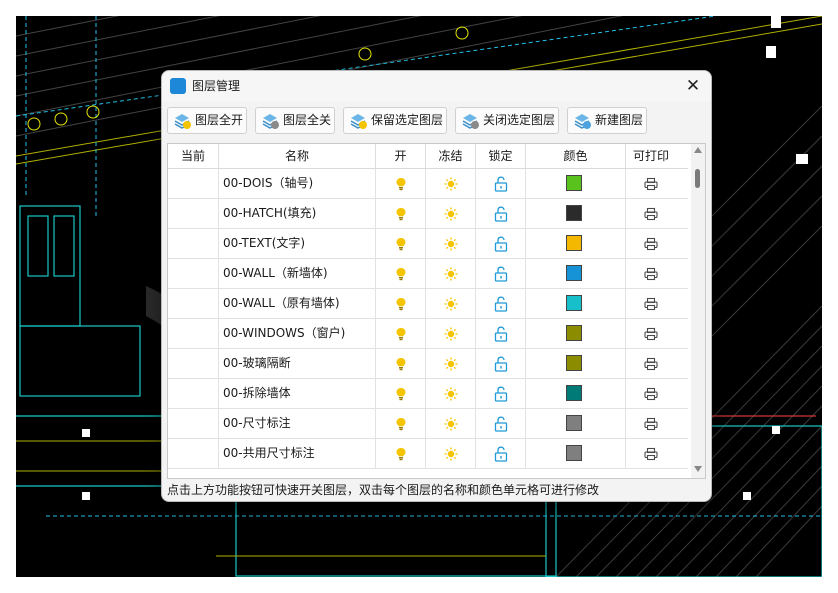 This screenshot has width=838, height=593. Describe the element at coordinates (428, 424) in the screenshot. I see `table-row: 00-尺寸标注` at that location.